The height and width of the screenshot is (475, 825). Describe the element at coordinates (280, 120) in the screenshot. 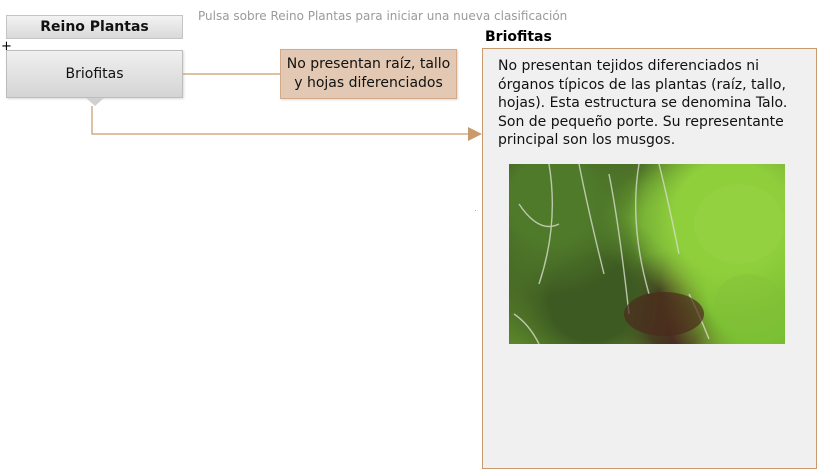

I see `connector-to-panel` at that location.